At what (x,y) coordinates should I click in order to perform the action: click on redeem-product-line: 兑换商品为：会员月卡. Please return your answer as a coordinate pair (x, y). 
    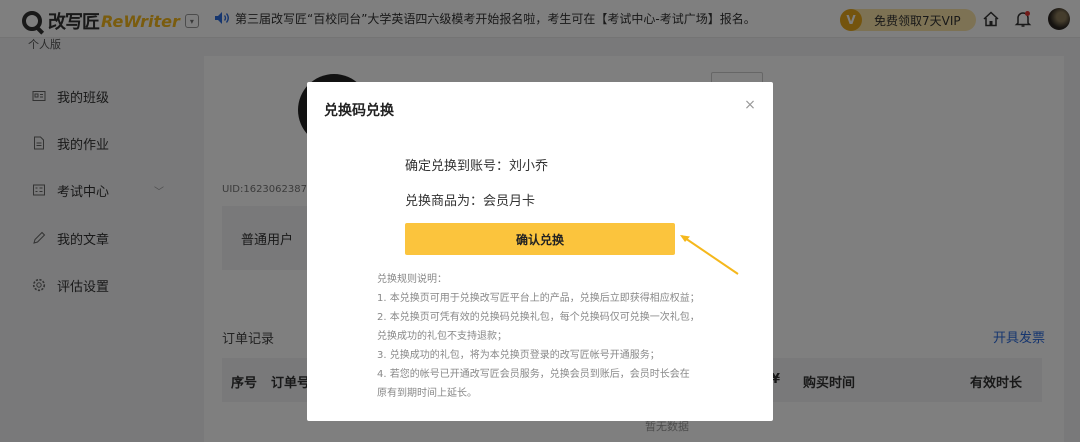
    Looking at the image, I should click on (470, 201).